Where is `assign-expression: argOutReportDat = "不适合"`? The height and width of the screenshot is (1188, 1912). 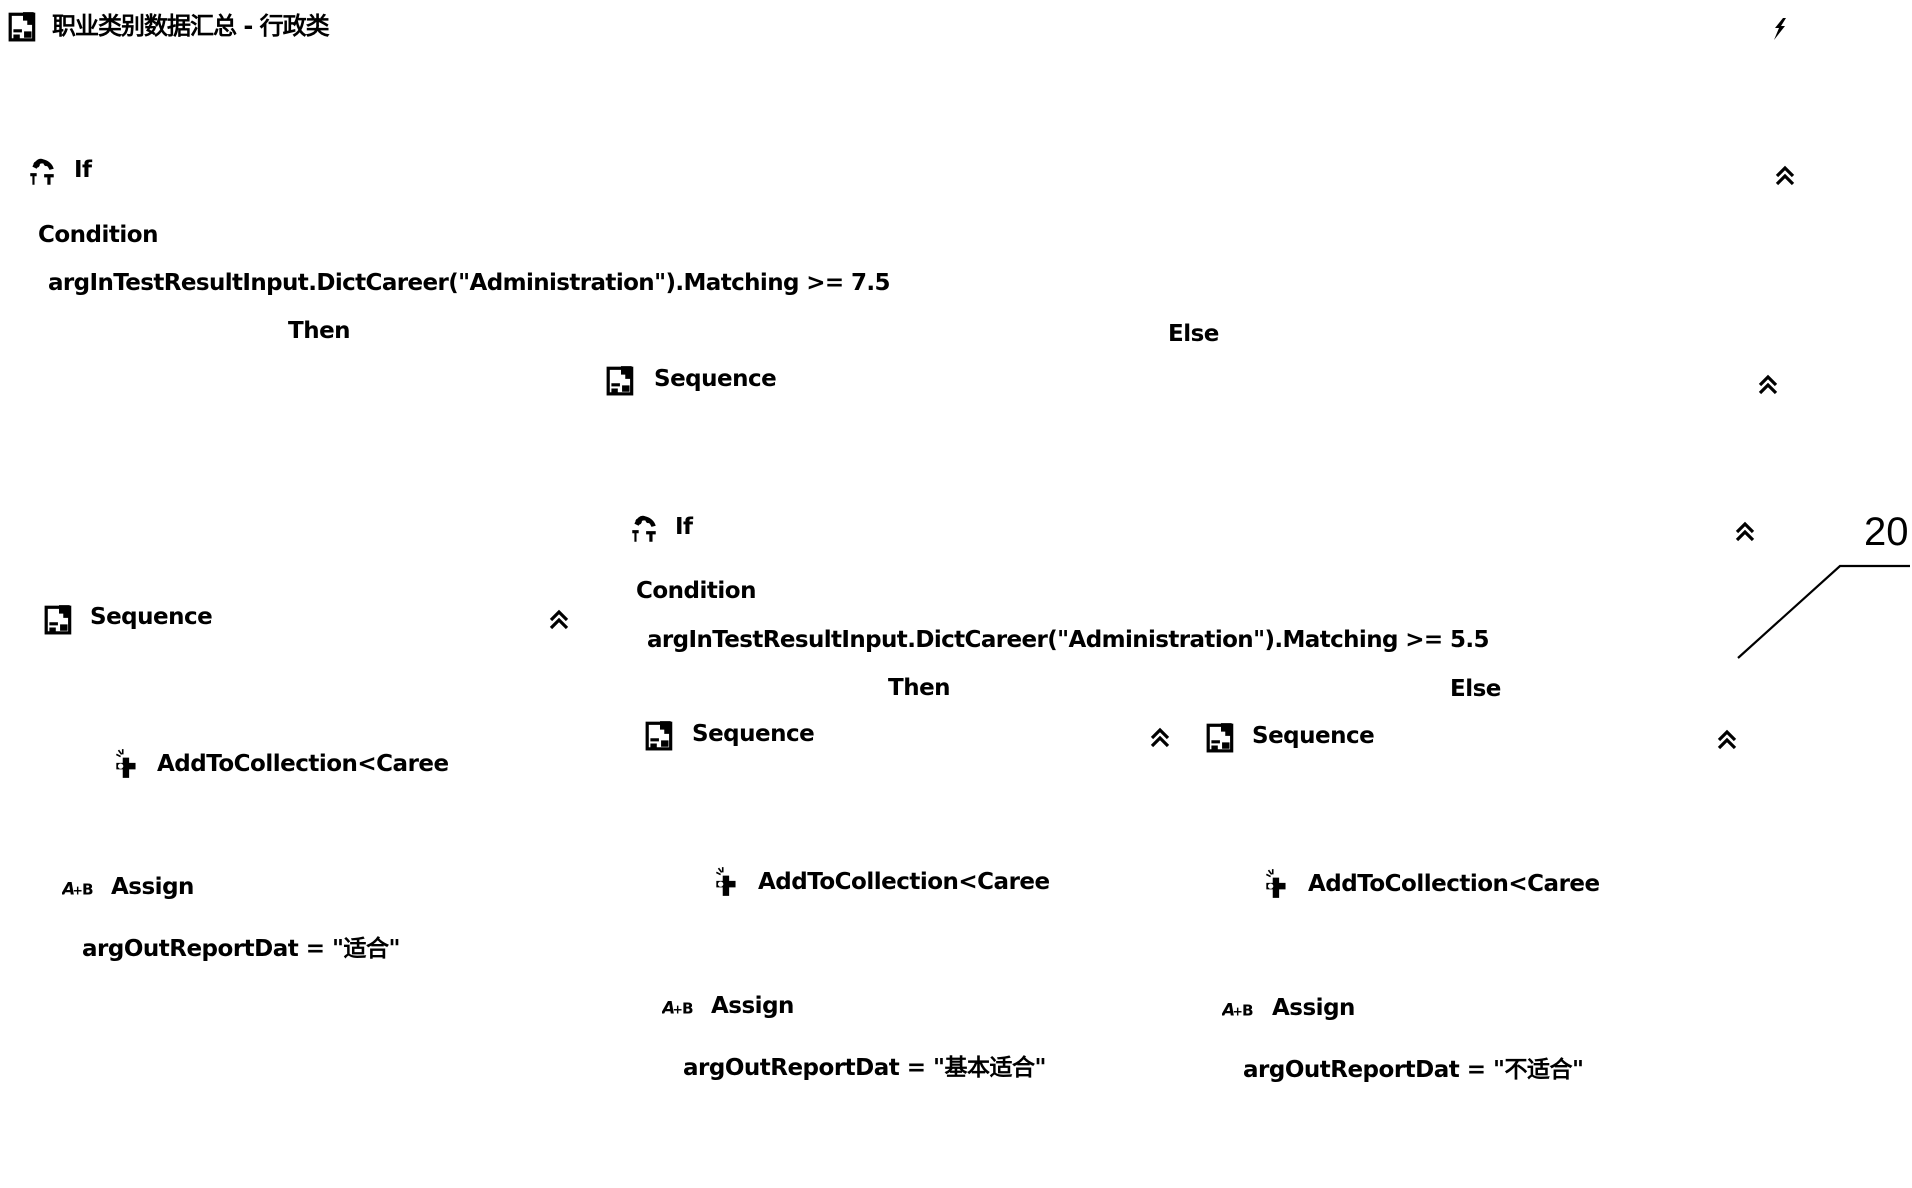 assign-expression: argOutReportDat = "不适合" is located at coordinates (1413, 1070).